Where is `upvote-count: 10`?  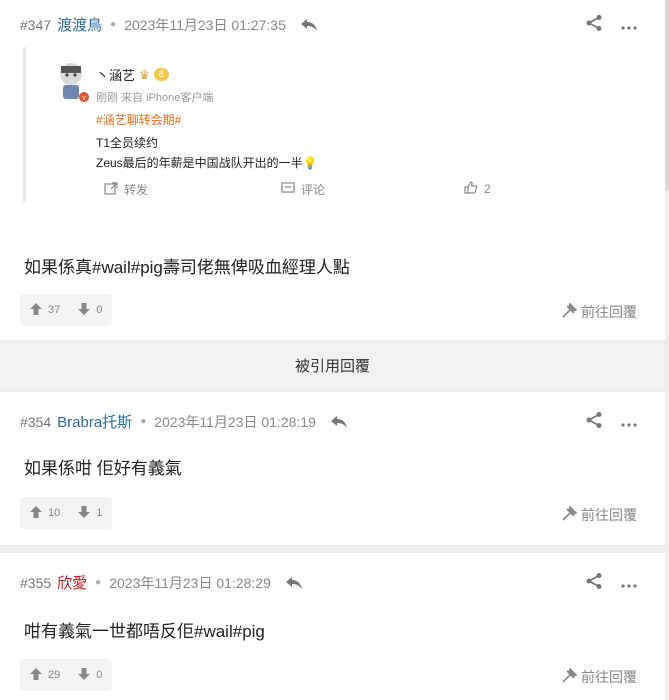 upvote-count: 10 is located at coordinates (54, 513).